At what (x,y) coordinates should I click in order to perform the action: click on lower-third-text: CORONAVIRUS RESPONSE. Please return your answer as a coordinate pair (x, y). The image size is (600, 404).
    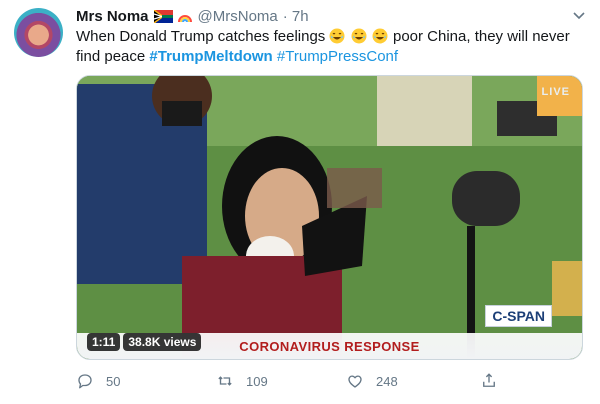
    Looking at the image, I should click on (329, 346).